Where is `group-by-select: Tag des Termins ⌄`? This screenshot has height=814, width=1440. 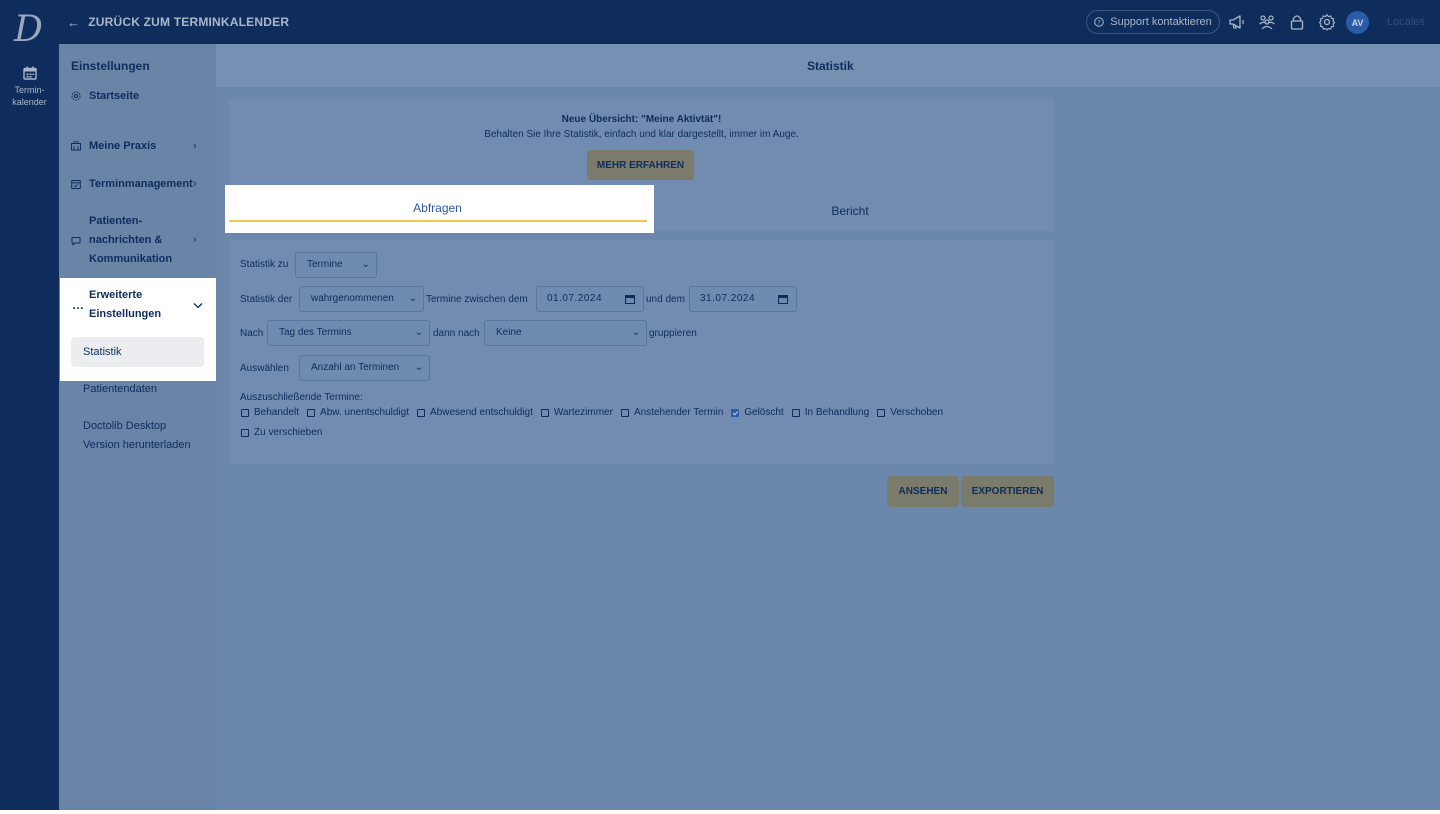 group-by-select: Tag des Termins ⌄ is located at coordinates (348, 333).